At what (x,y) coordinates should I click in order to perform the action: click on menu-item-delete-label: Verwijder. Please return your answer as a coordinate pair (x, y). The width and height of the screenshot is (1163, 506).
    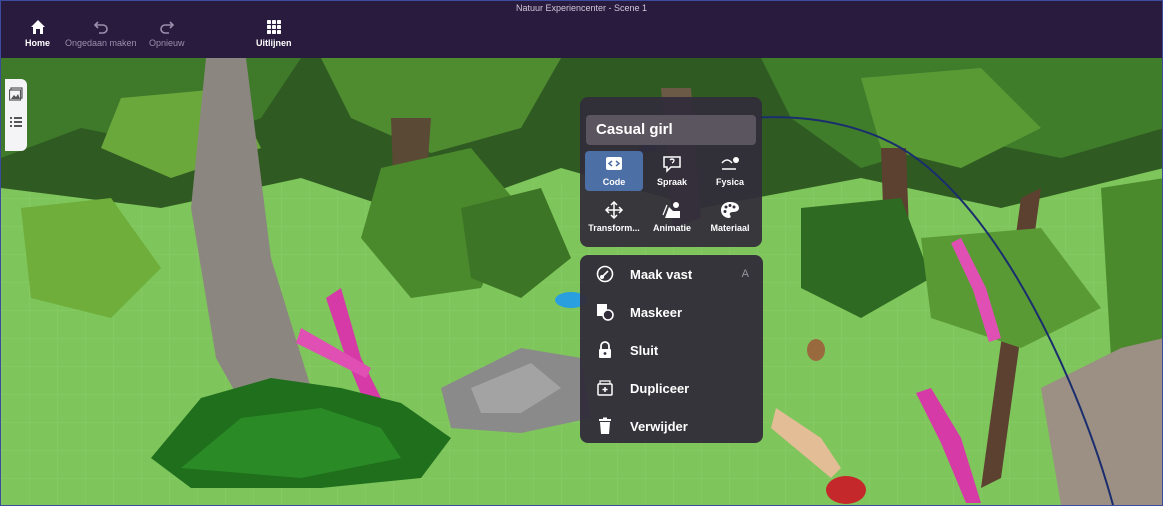
    Looking at the image, I should click on (659, 426).